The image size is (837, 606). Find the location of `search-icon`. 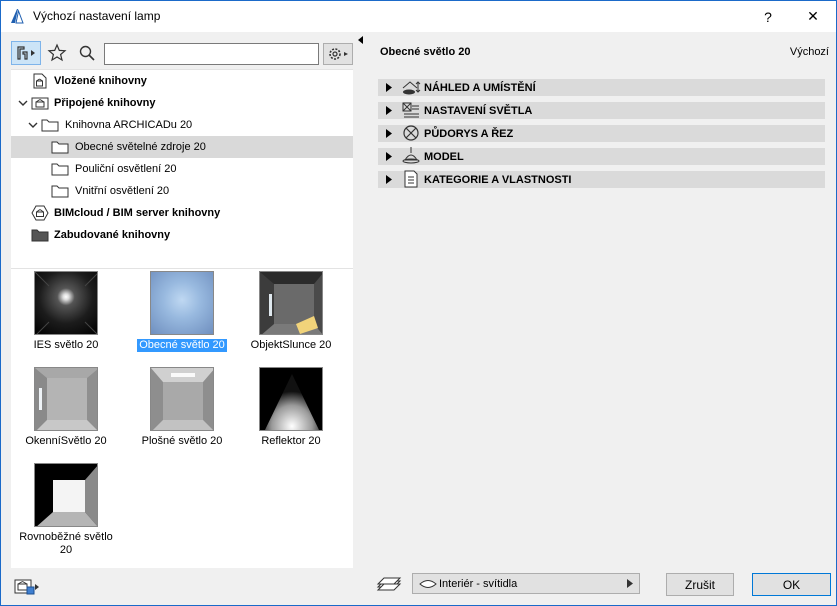

search-icon is located at coordinates (87, 53).